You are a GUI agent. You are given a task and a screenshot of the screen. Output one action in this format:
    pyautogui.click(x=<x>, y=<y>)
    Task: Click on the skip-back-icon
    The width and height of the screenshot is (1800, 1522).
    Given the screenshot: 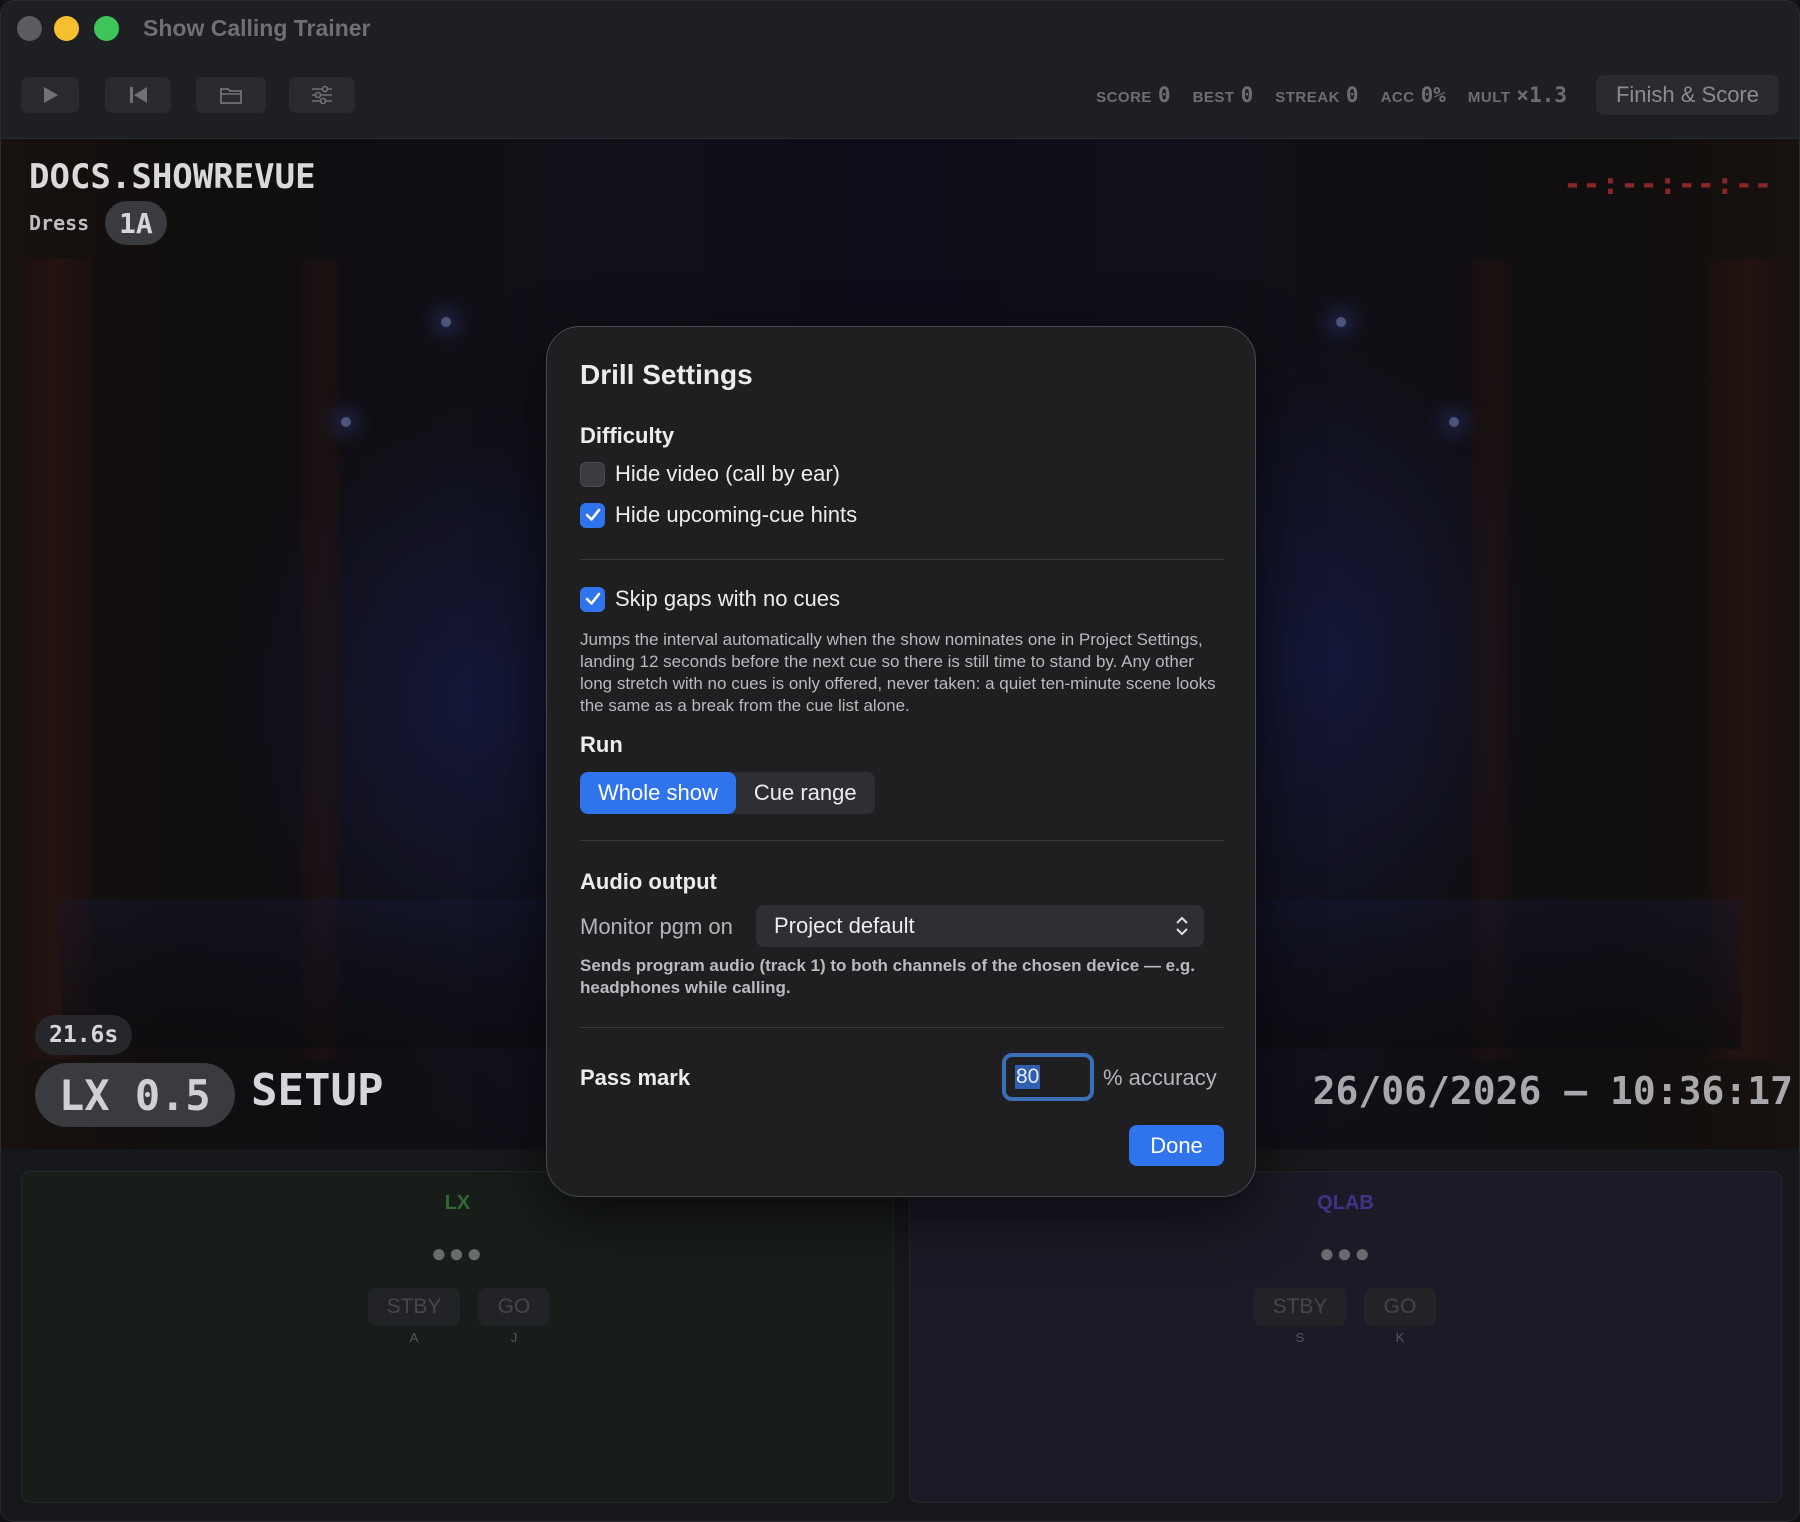 What is the action you would take?
    pyautogui.click(x=138, y=95)
    